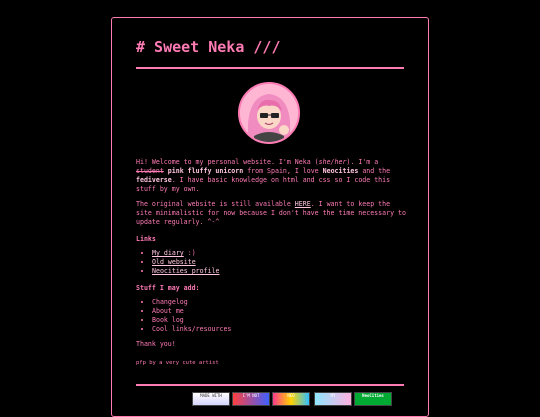 The width and height of the screenshot is (540, 417). What do you see at coordinates (373, 395) in the screenshot?
I see `badge-label: NeoCities` at bounding box center [373, 395].